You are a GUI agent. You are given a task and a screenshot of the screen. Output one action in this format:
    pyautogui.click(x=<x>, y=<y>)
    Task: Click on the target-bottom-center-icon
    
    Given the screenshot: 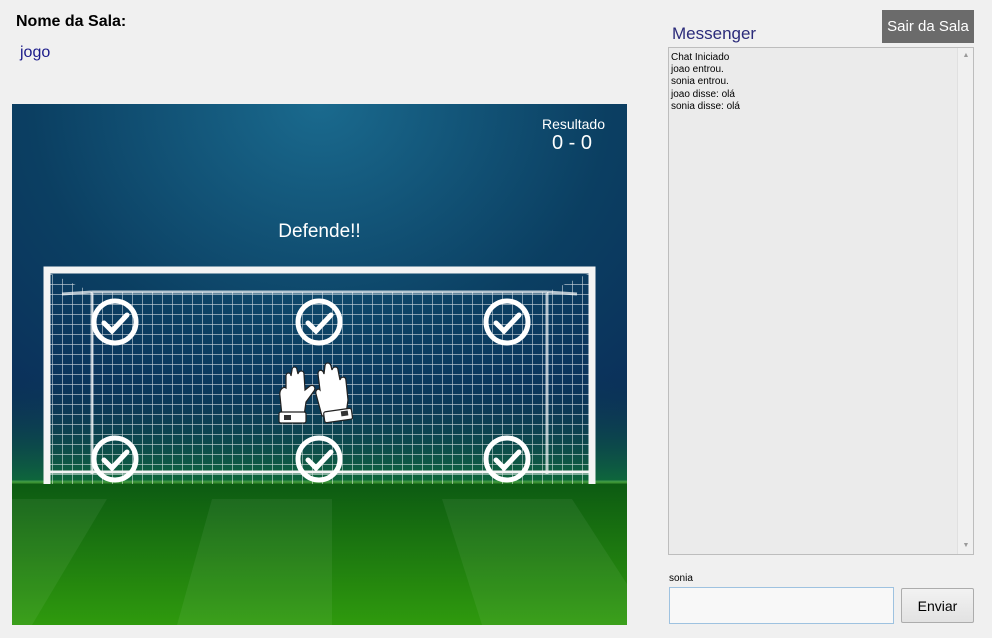 What is the action you would take?
    pyautogui.click(x=319, y=459)
    